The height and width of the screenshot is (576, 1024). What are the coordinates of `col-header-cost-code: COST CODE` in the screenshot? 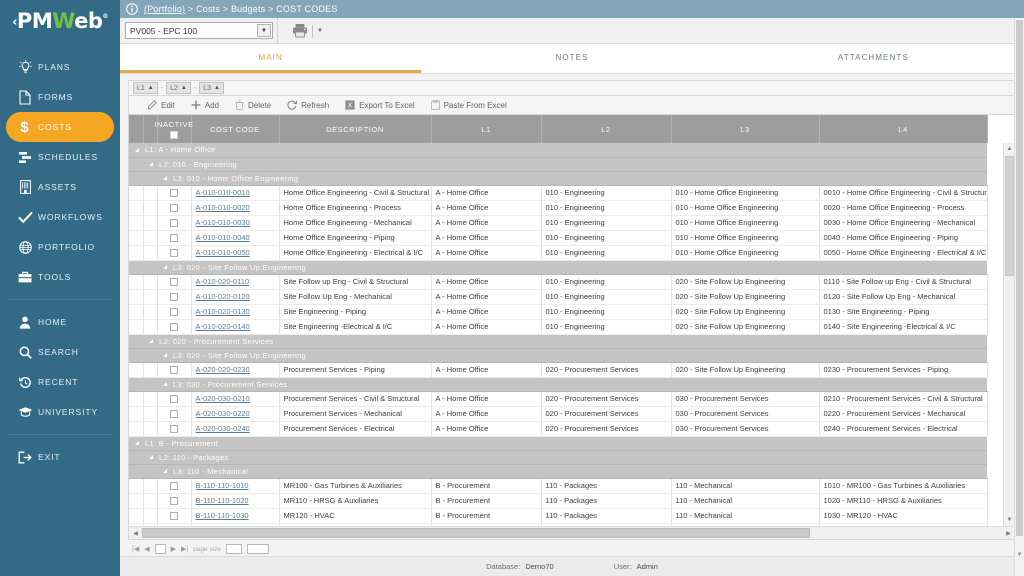 It's located at (235, 129).